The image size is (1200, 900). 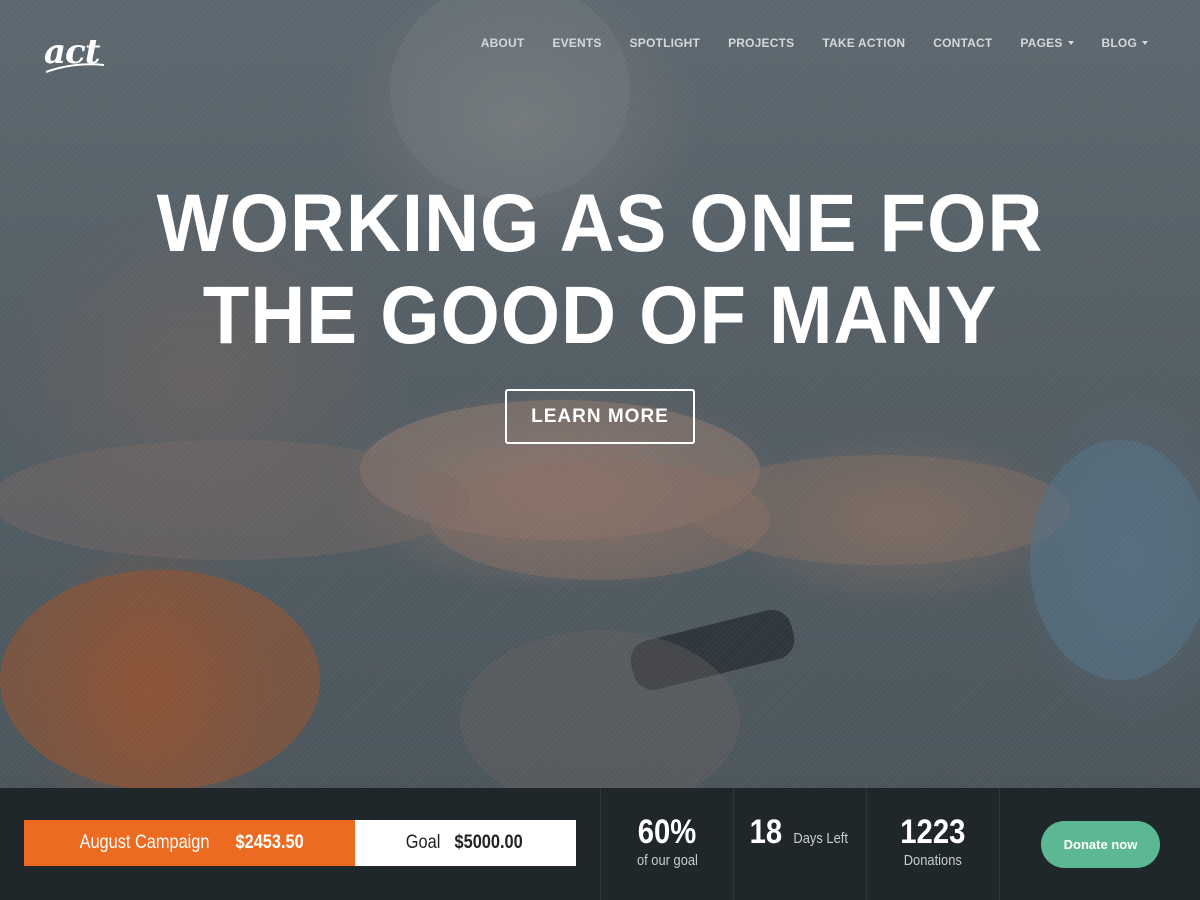 I want to click on goal-label: Goal, so click(x=423, y=842).